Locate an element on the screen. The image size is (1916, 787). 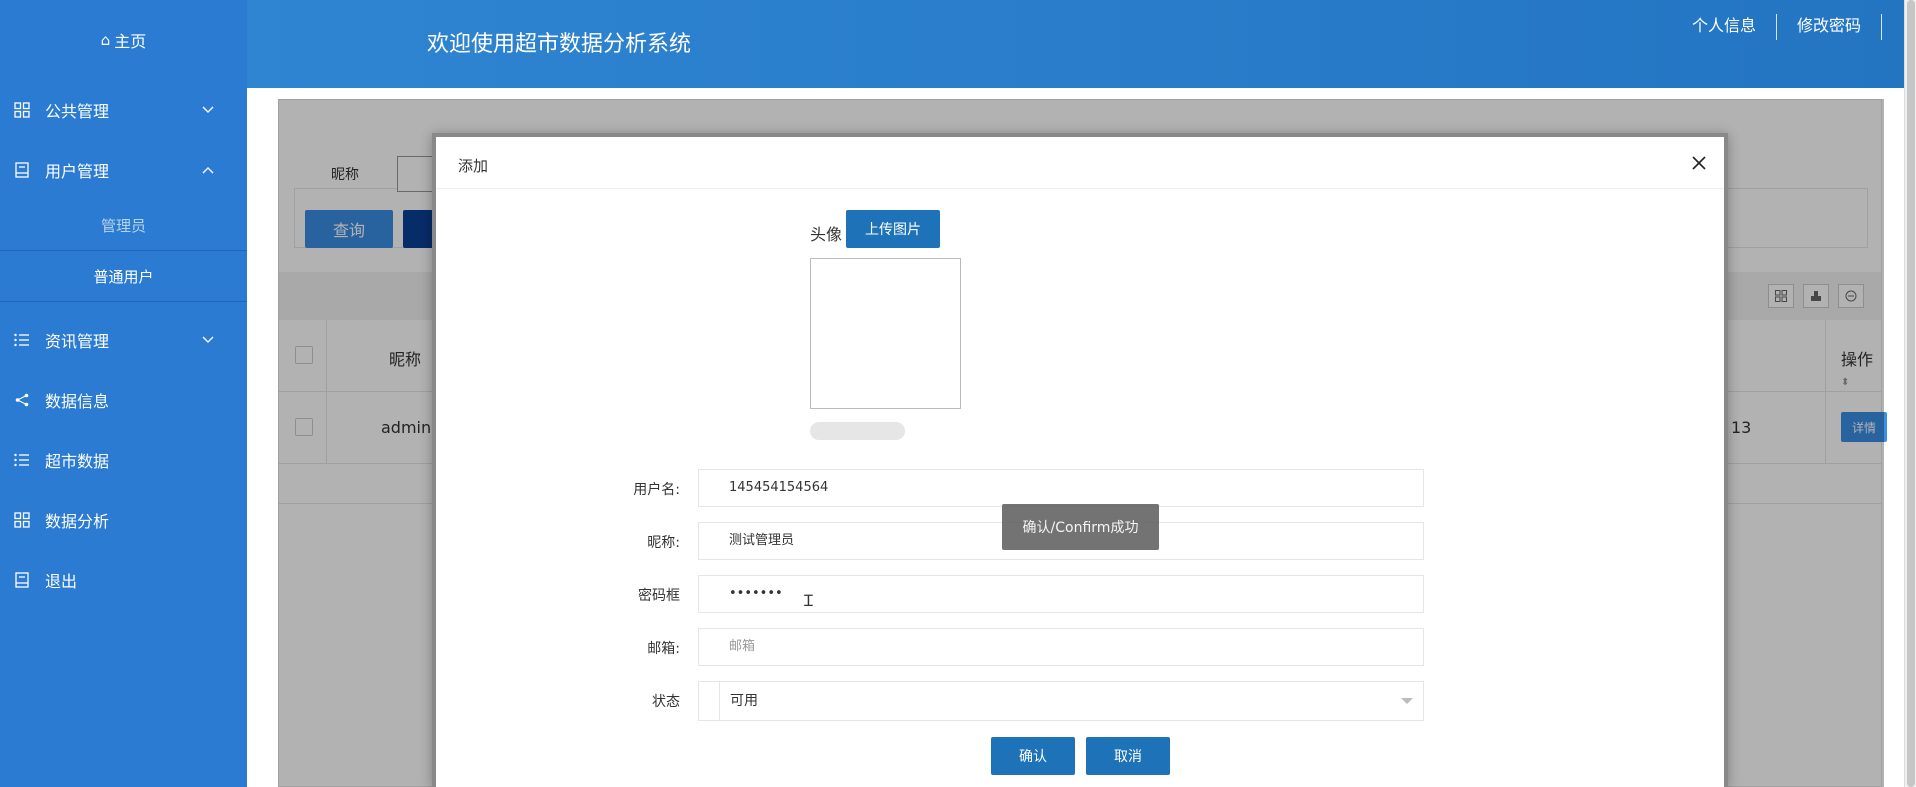
share-icon is located at coordinates (22, 400).